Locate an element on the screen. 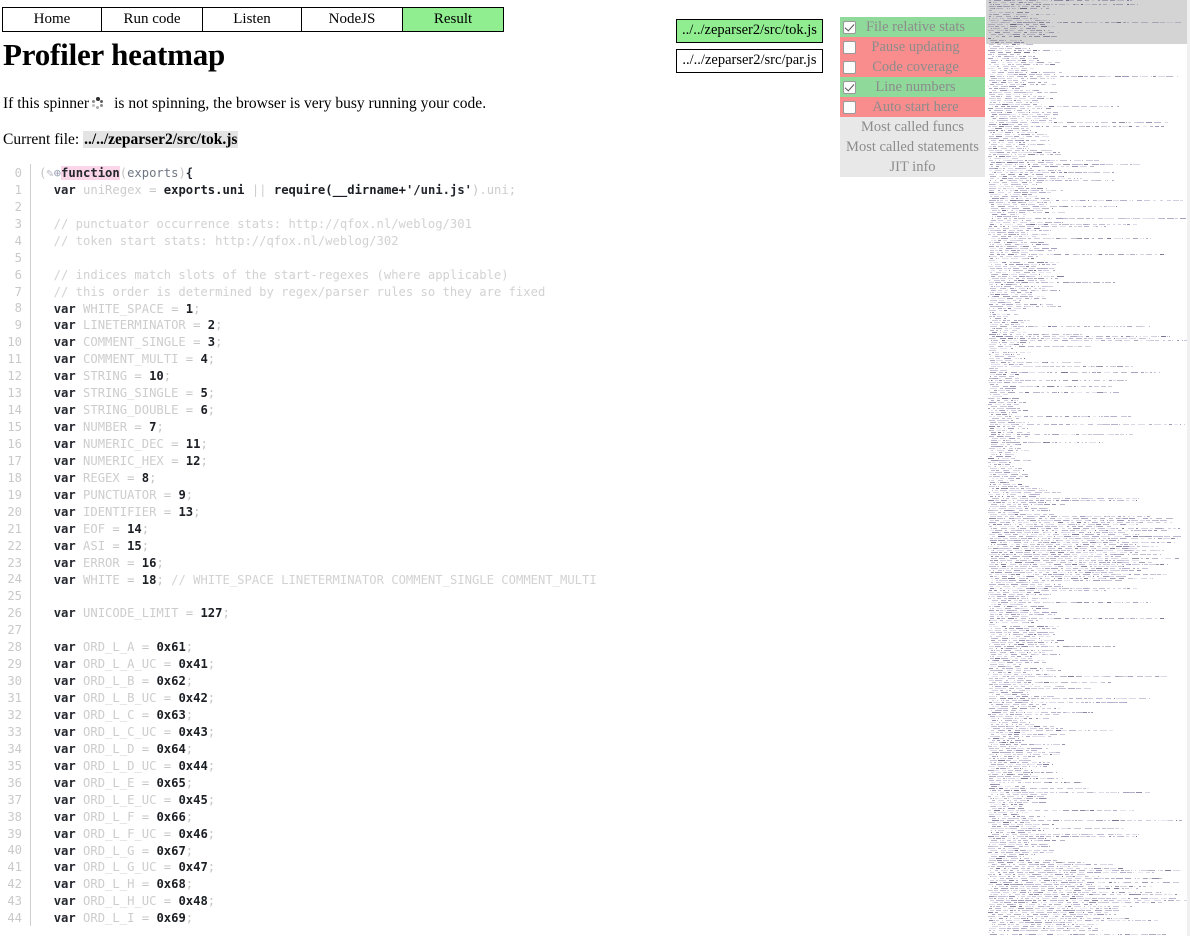  code-token: ORD_L_E_UC is located at coordinates (120, 799).